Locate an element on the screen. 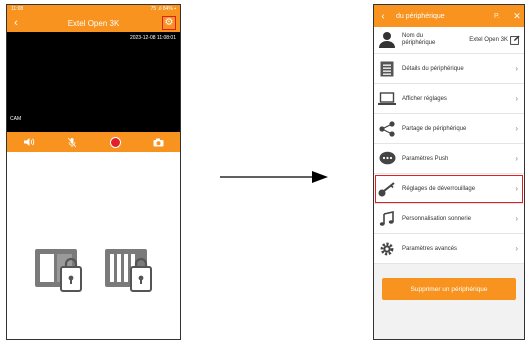  mute-mic-button is located at coordinates (72, 142).